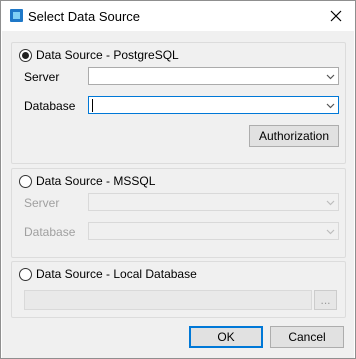 The image size is (356, 359). I want to click on mssql-database-combobox, so click(213, 231).